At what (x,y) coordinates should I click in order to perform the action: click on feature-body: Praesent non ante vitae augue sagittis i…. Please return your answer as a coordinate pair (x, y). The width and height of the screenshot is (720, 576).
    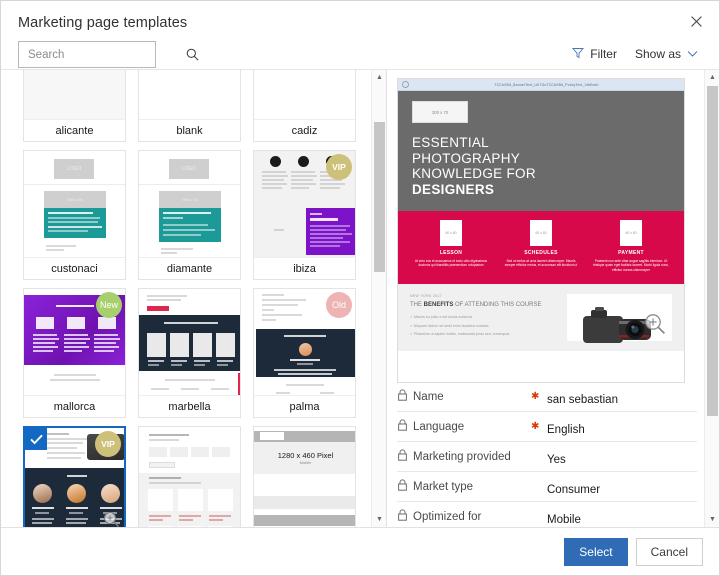
    Looking at the image, I should click on (631, 265).